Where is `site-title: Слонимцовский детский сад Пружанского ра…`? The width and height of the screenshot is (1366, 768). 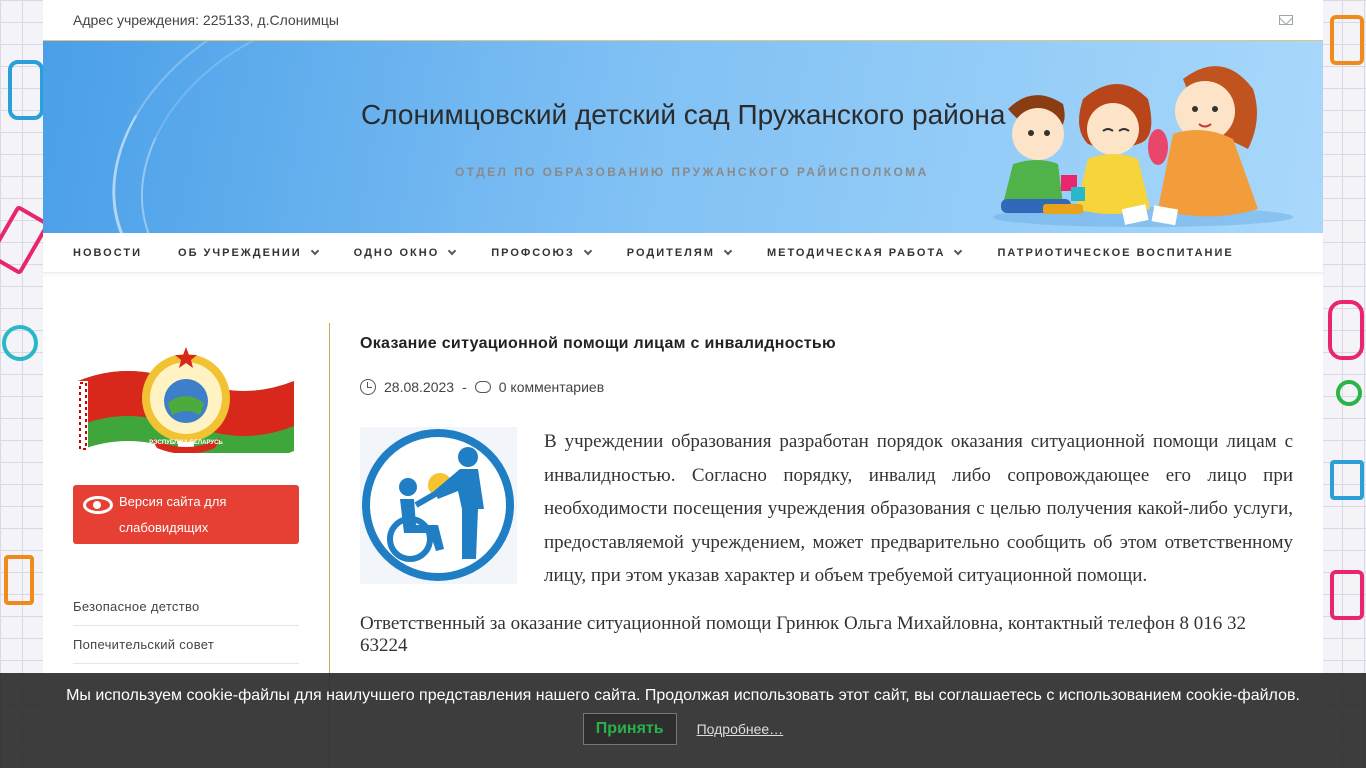
site-title: Слонимцовский детский сад Пружанского ра… is located at coordinates (683, 115).